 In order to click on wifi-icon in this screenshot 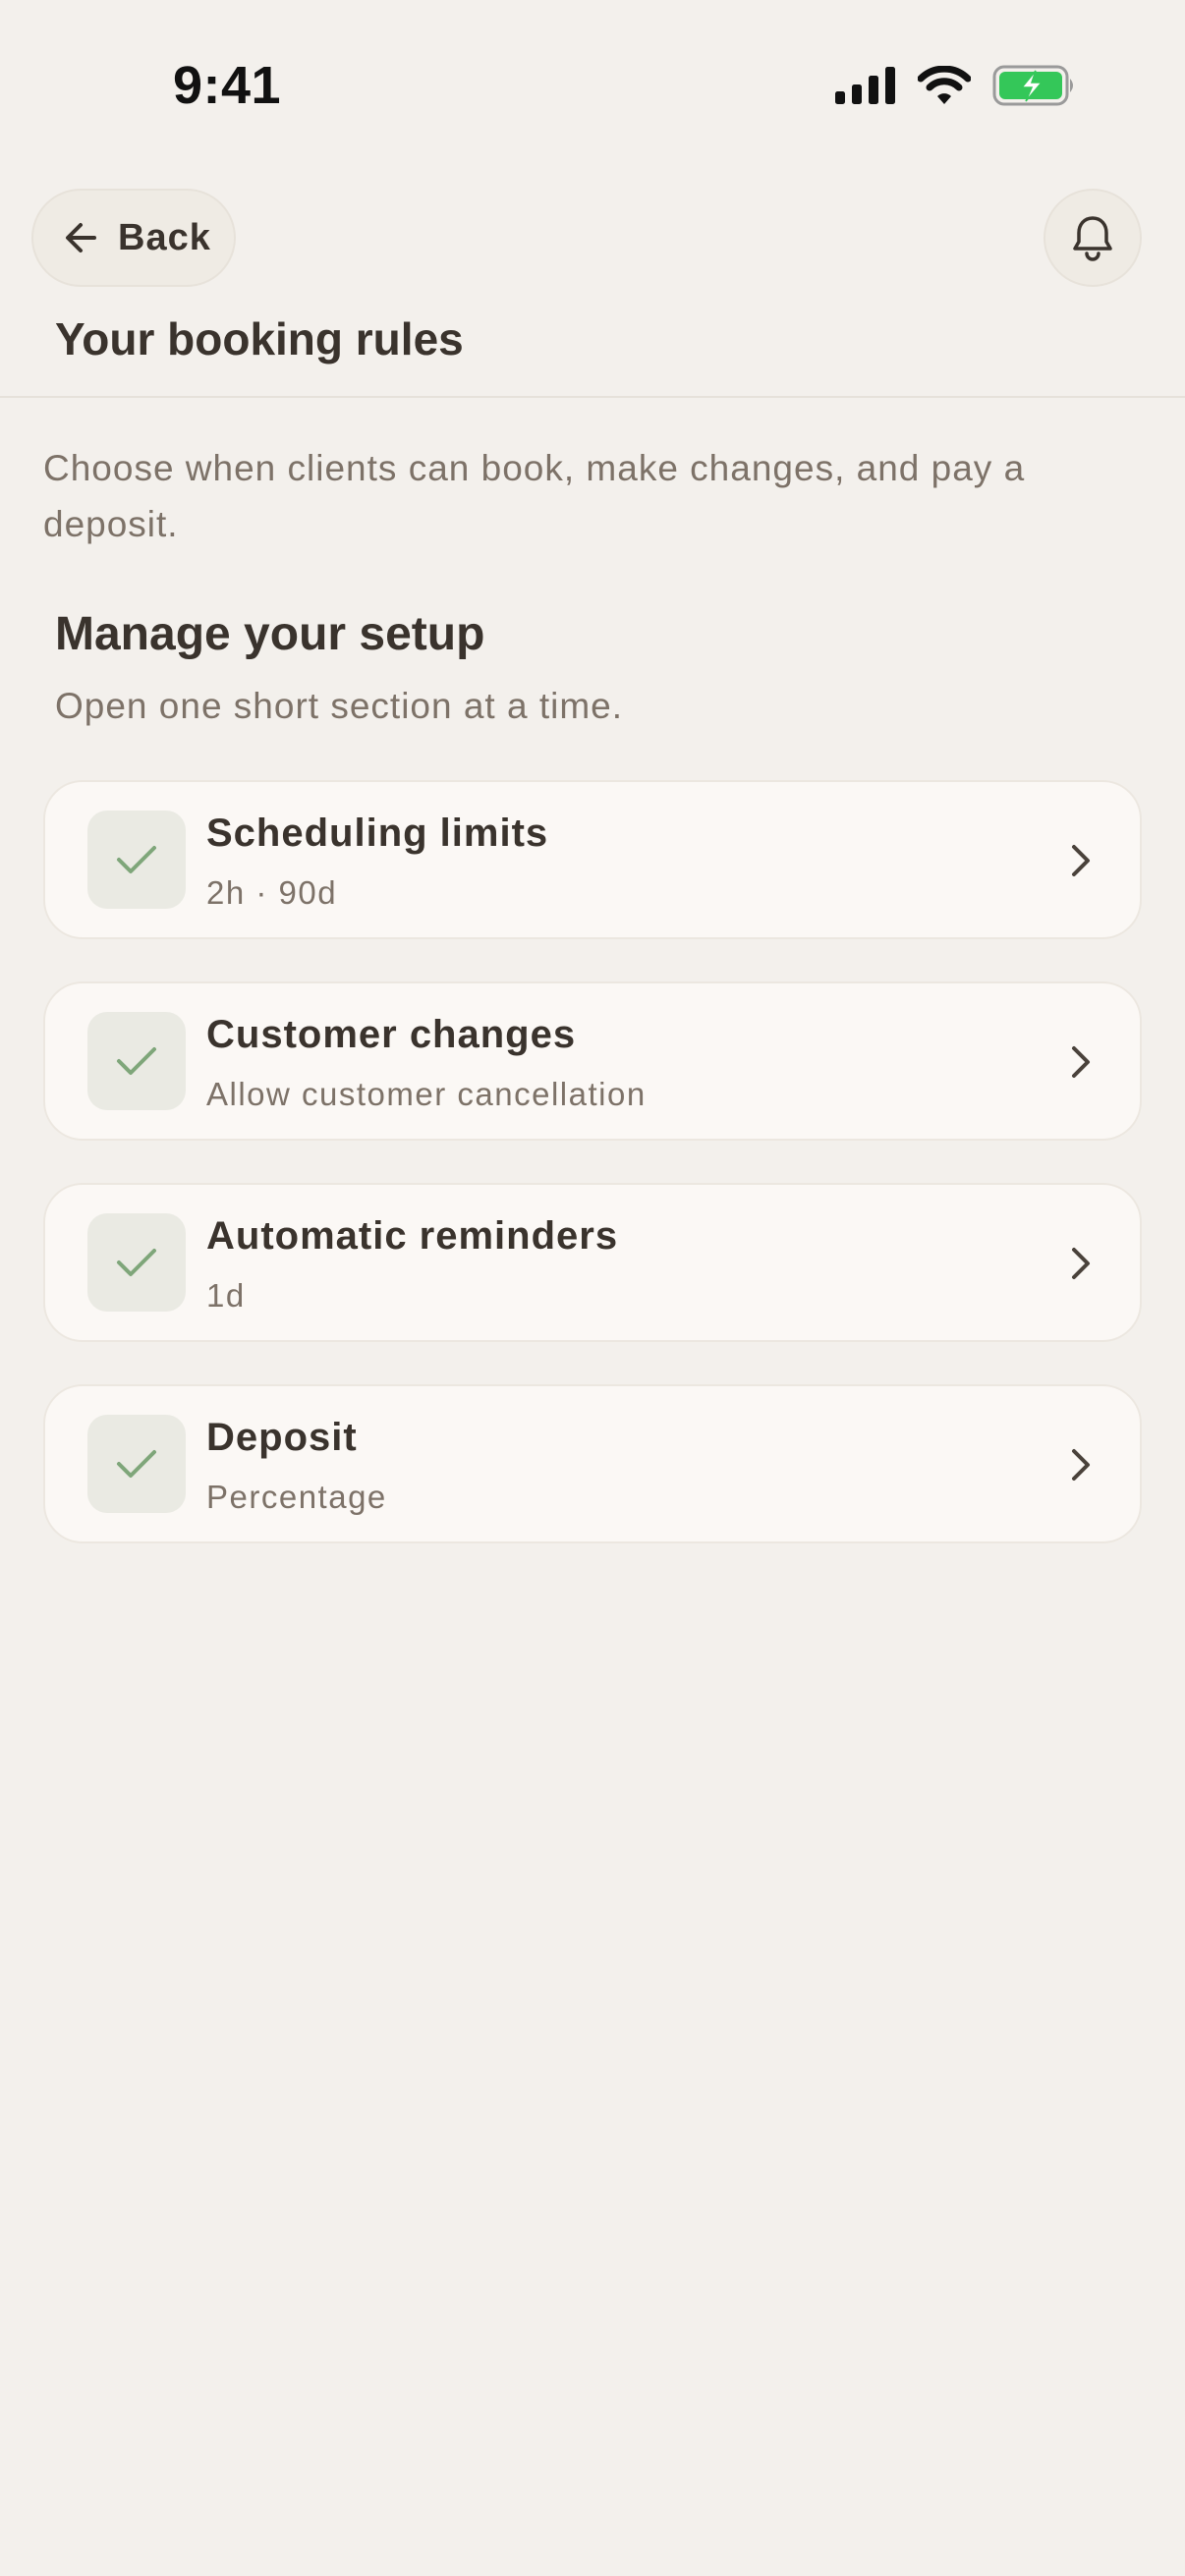, I will do `click(945, 85)`.